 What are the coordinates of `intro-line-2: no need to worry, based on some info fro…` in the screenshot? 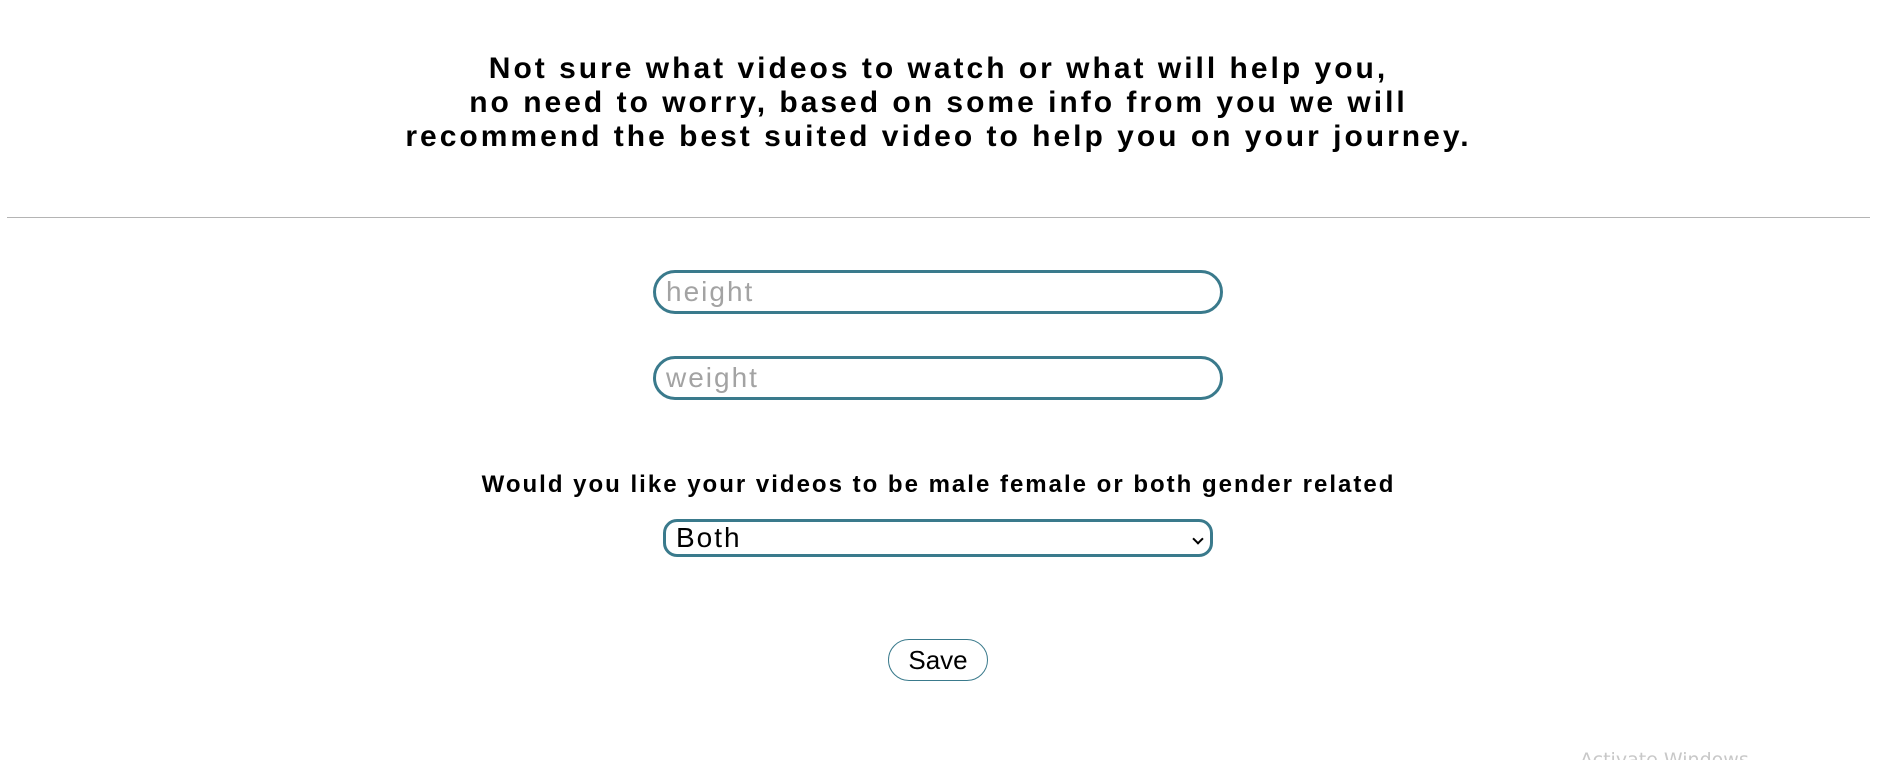 It's located at (938, 102).